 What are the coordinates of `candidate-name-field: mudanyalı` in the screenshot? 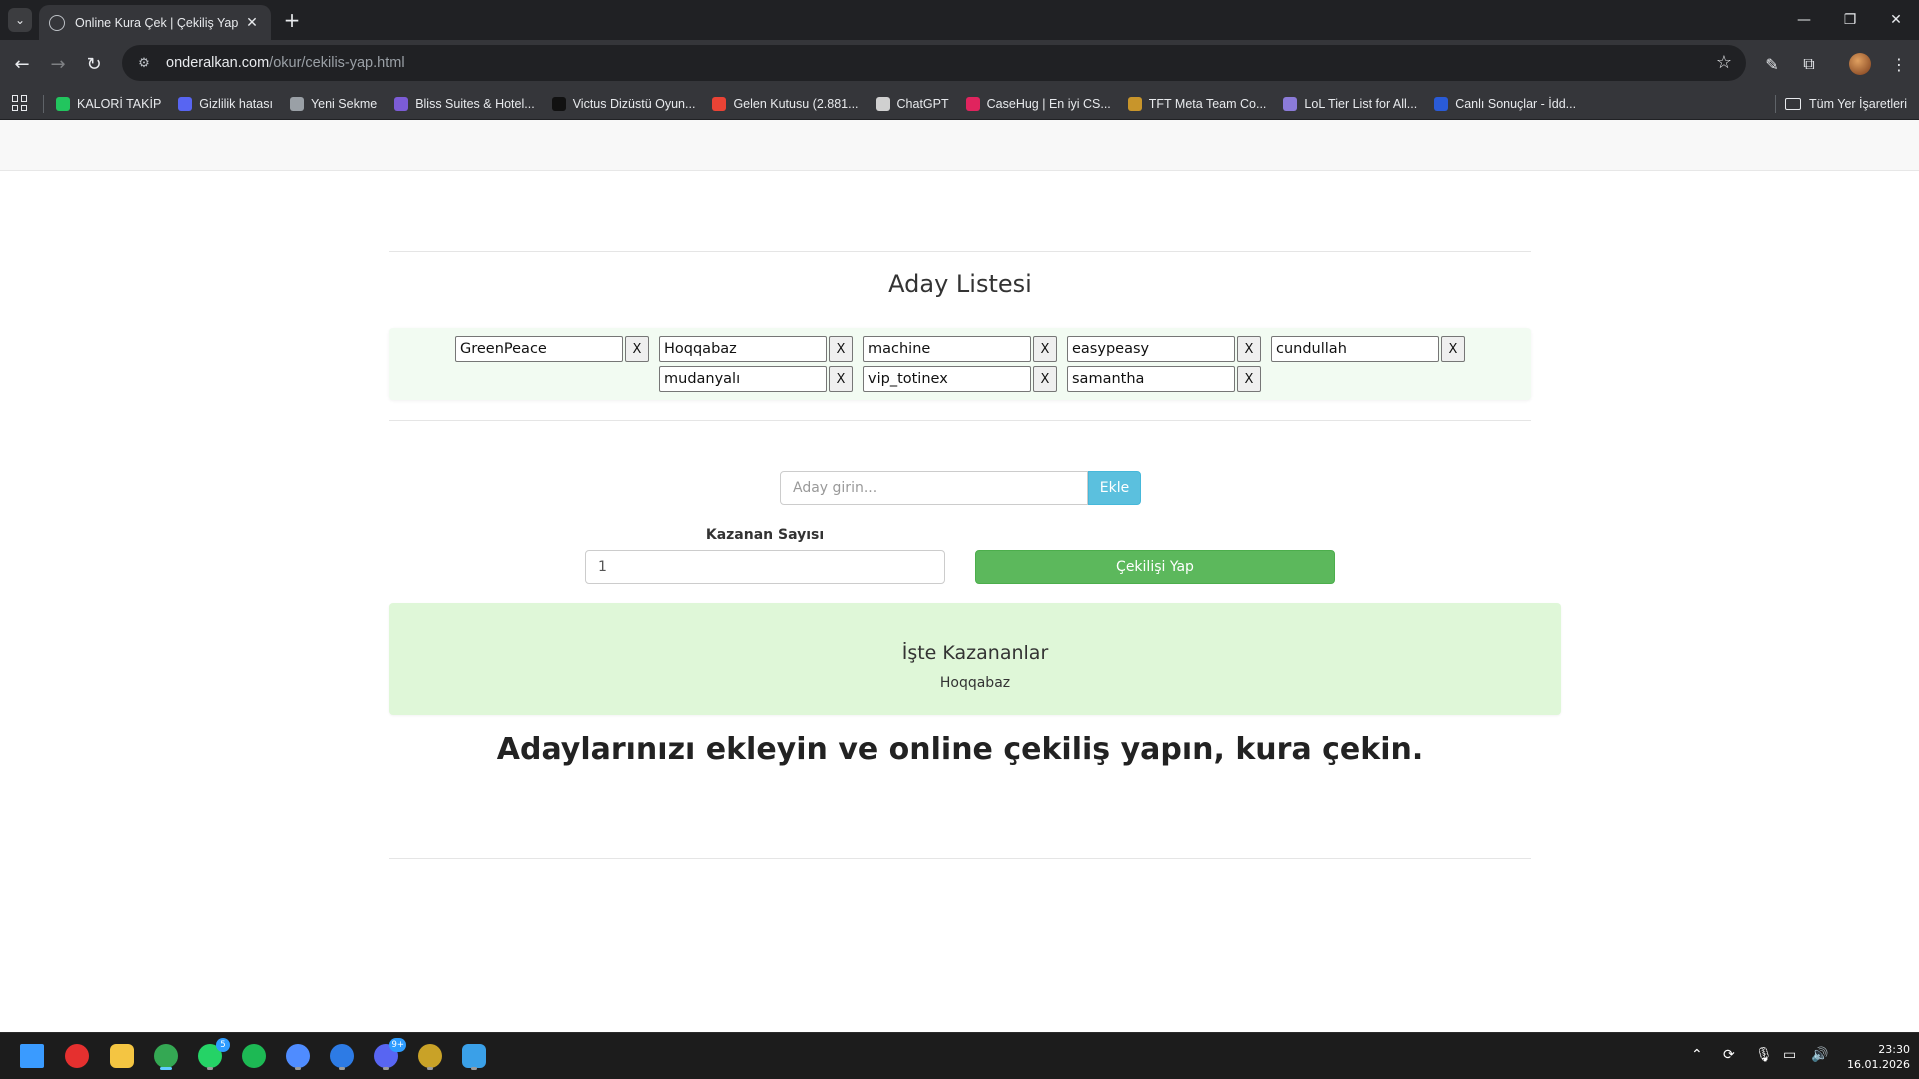 It's located at (743, 379).